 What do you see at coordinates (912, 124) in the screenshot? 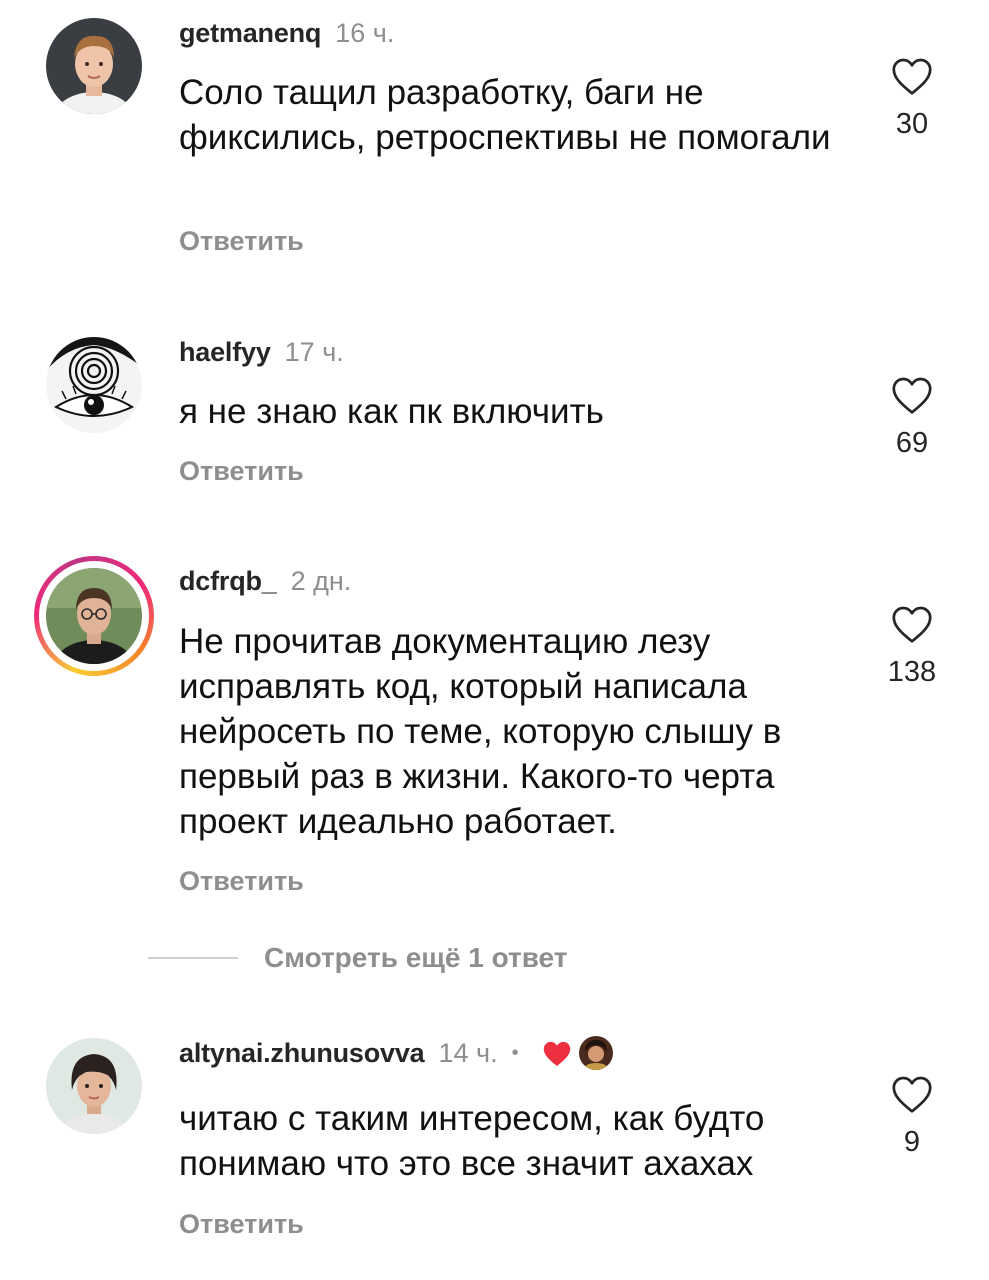
I see `like-count: 30` at bounding box center [912, 124].